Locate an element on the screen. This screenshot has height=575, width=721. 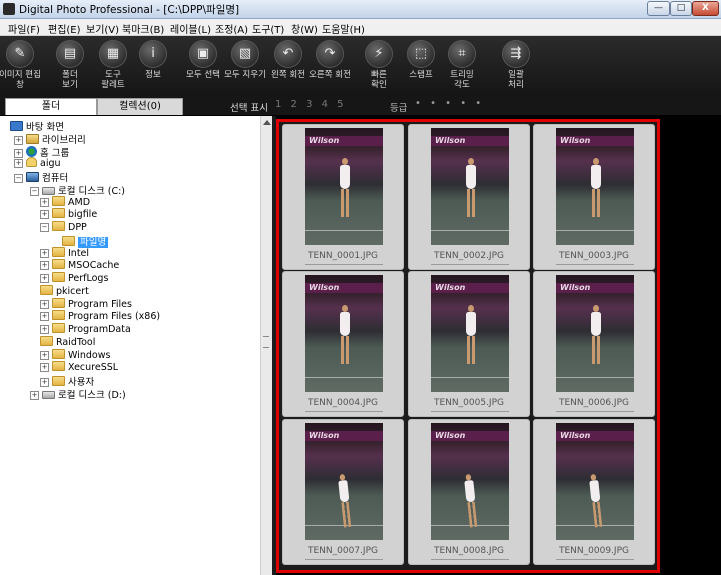
menu-item: 북마크(B) is located at coordinates (143, 28).